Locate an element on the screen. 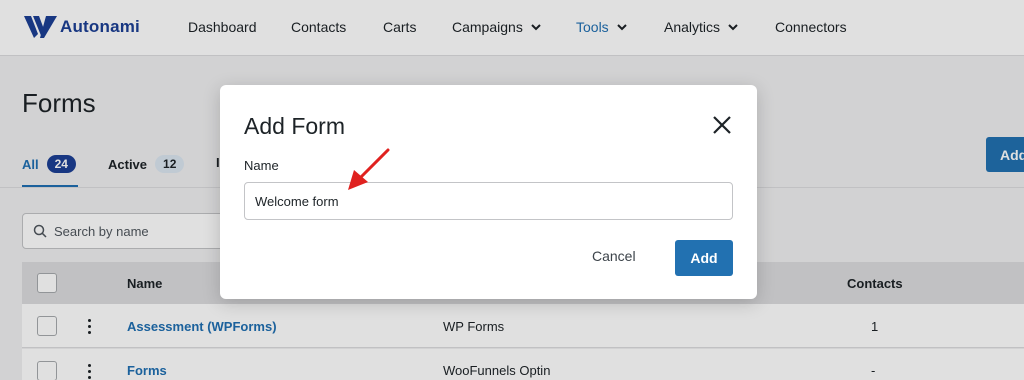  add-button: Add is located at coordinates (704, 258).